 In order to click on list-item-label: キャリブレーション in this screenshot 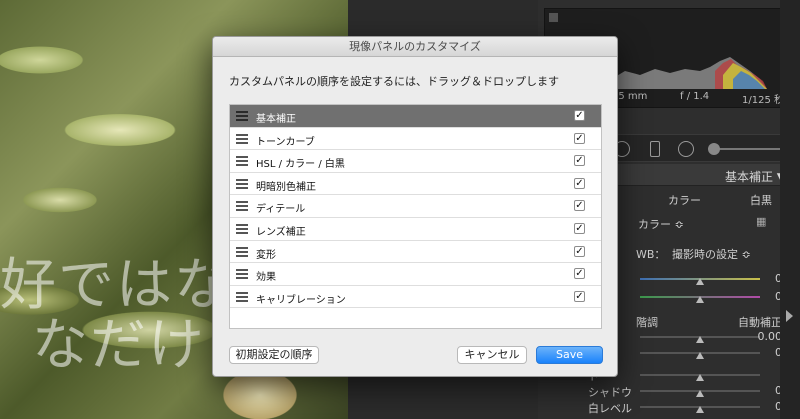, I will do `click(301, 300)`.